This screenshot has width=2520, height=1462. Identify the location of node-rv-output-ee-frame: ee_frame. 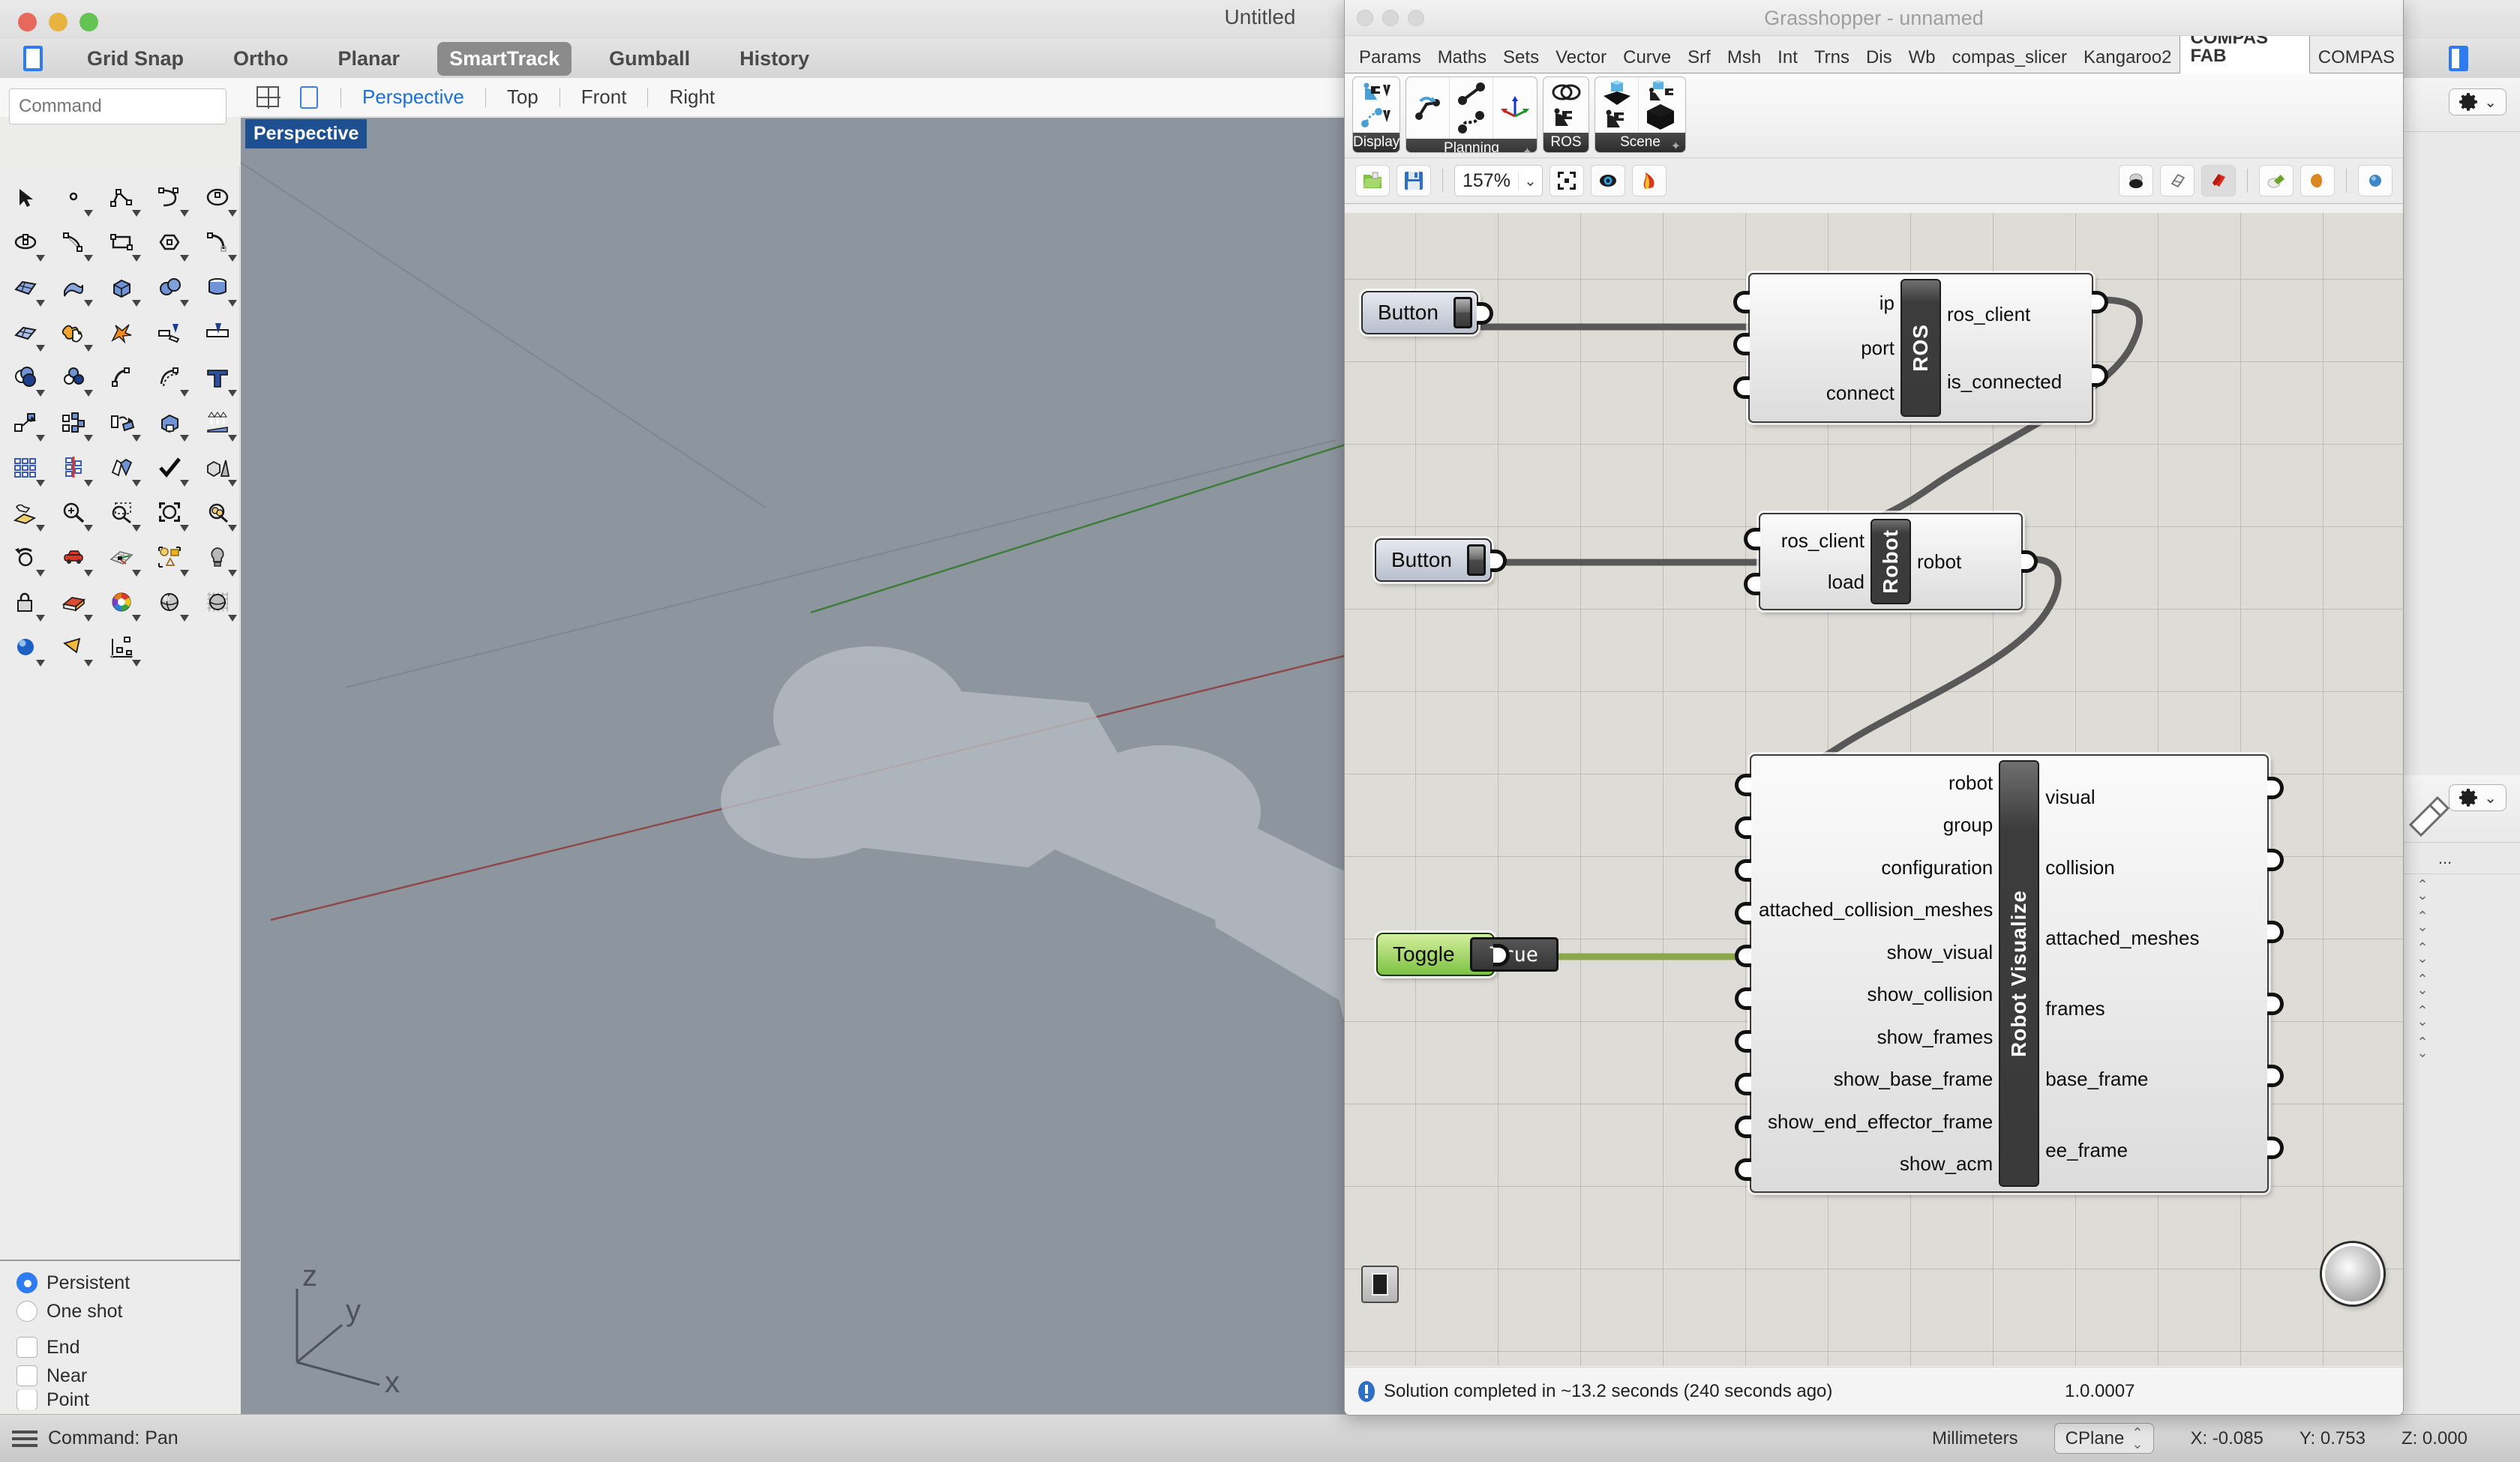
(2086, 1150).